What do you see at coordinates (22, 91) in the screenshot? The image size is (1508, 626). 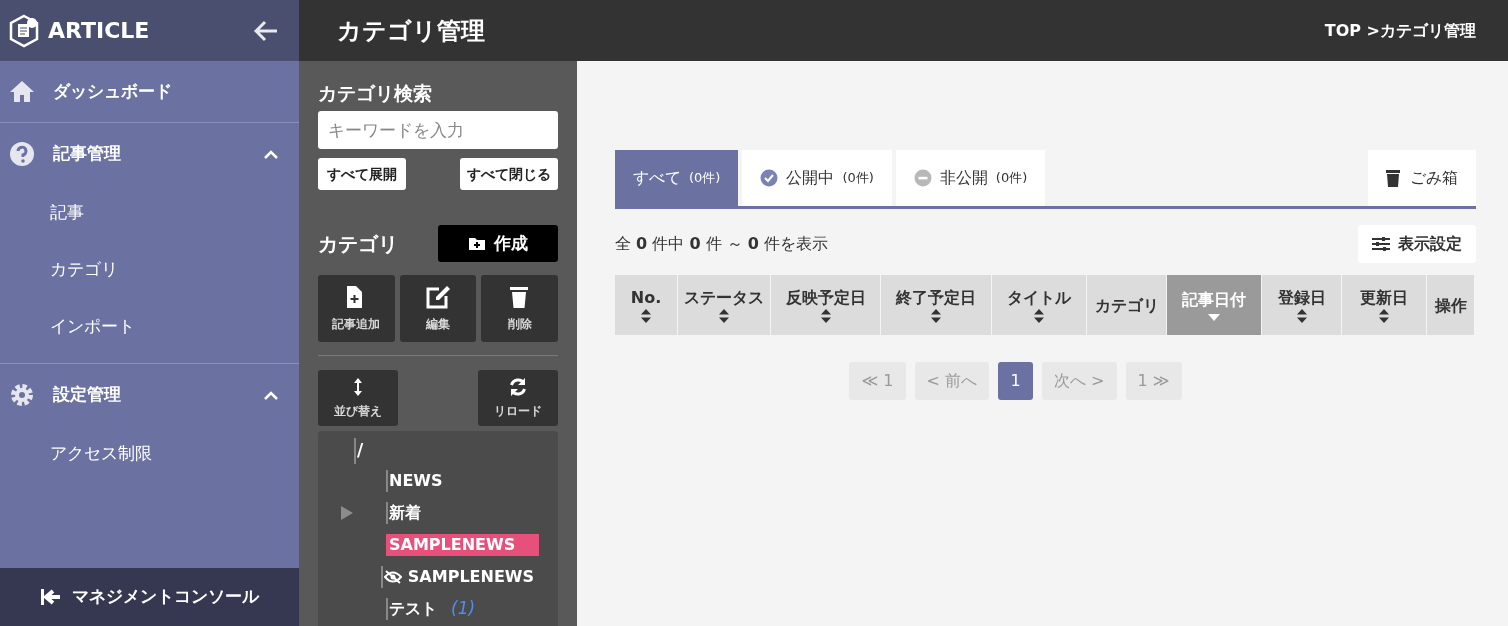 I see `home-icon` at bounding box center [22, 91].